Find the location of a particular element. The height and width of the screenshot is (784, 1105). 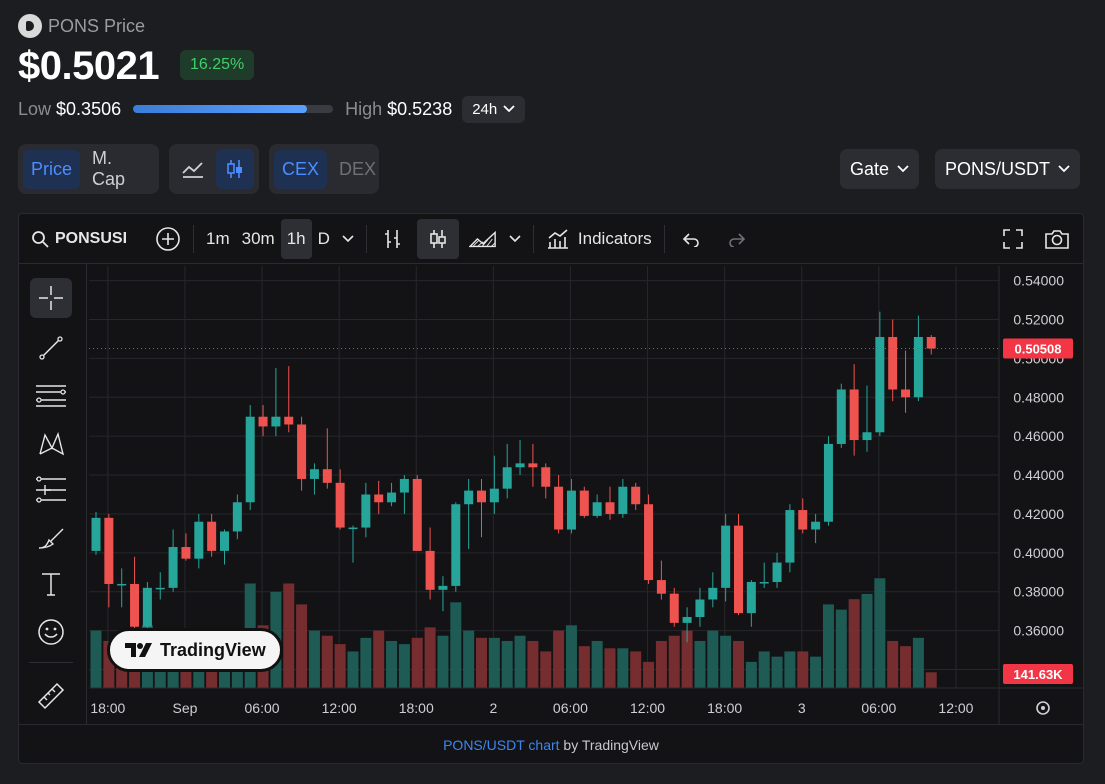

high-label: High is located at coordinates (364, 108).